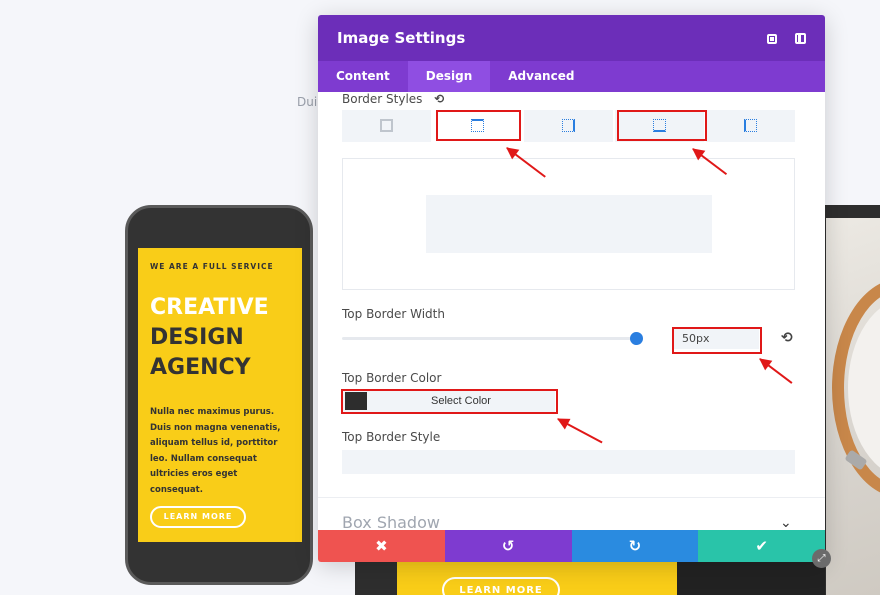 The image size is (880, 595). What do you see at coordinates (751, 577) in the screenshot?
I see `bottom-laptop-dark` at bounding box center [751, 577].